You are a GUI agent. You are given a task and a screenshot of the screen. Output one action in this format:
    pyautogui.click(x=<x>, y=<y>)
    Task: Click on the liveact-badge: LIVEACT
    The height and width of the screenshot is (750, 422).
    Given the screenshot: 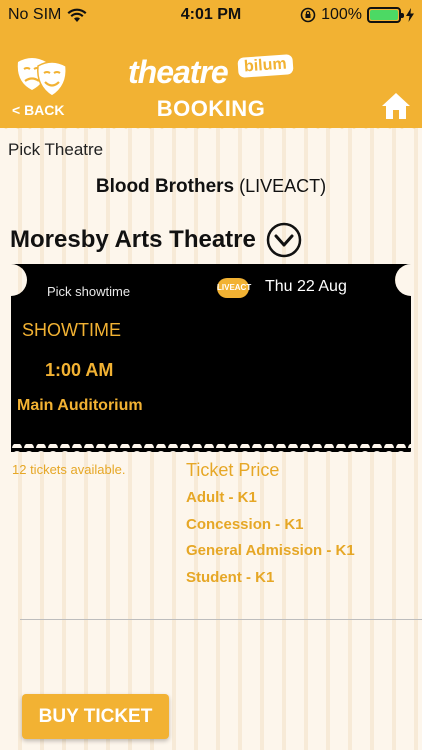 What is the action you would take?
    pyautogui.click(x=234, y=288)
    